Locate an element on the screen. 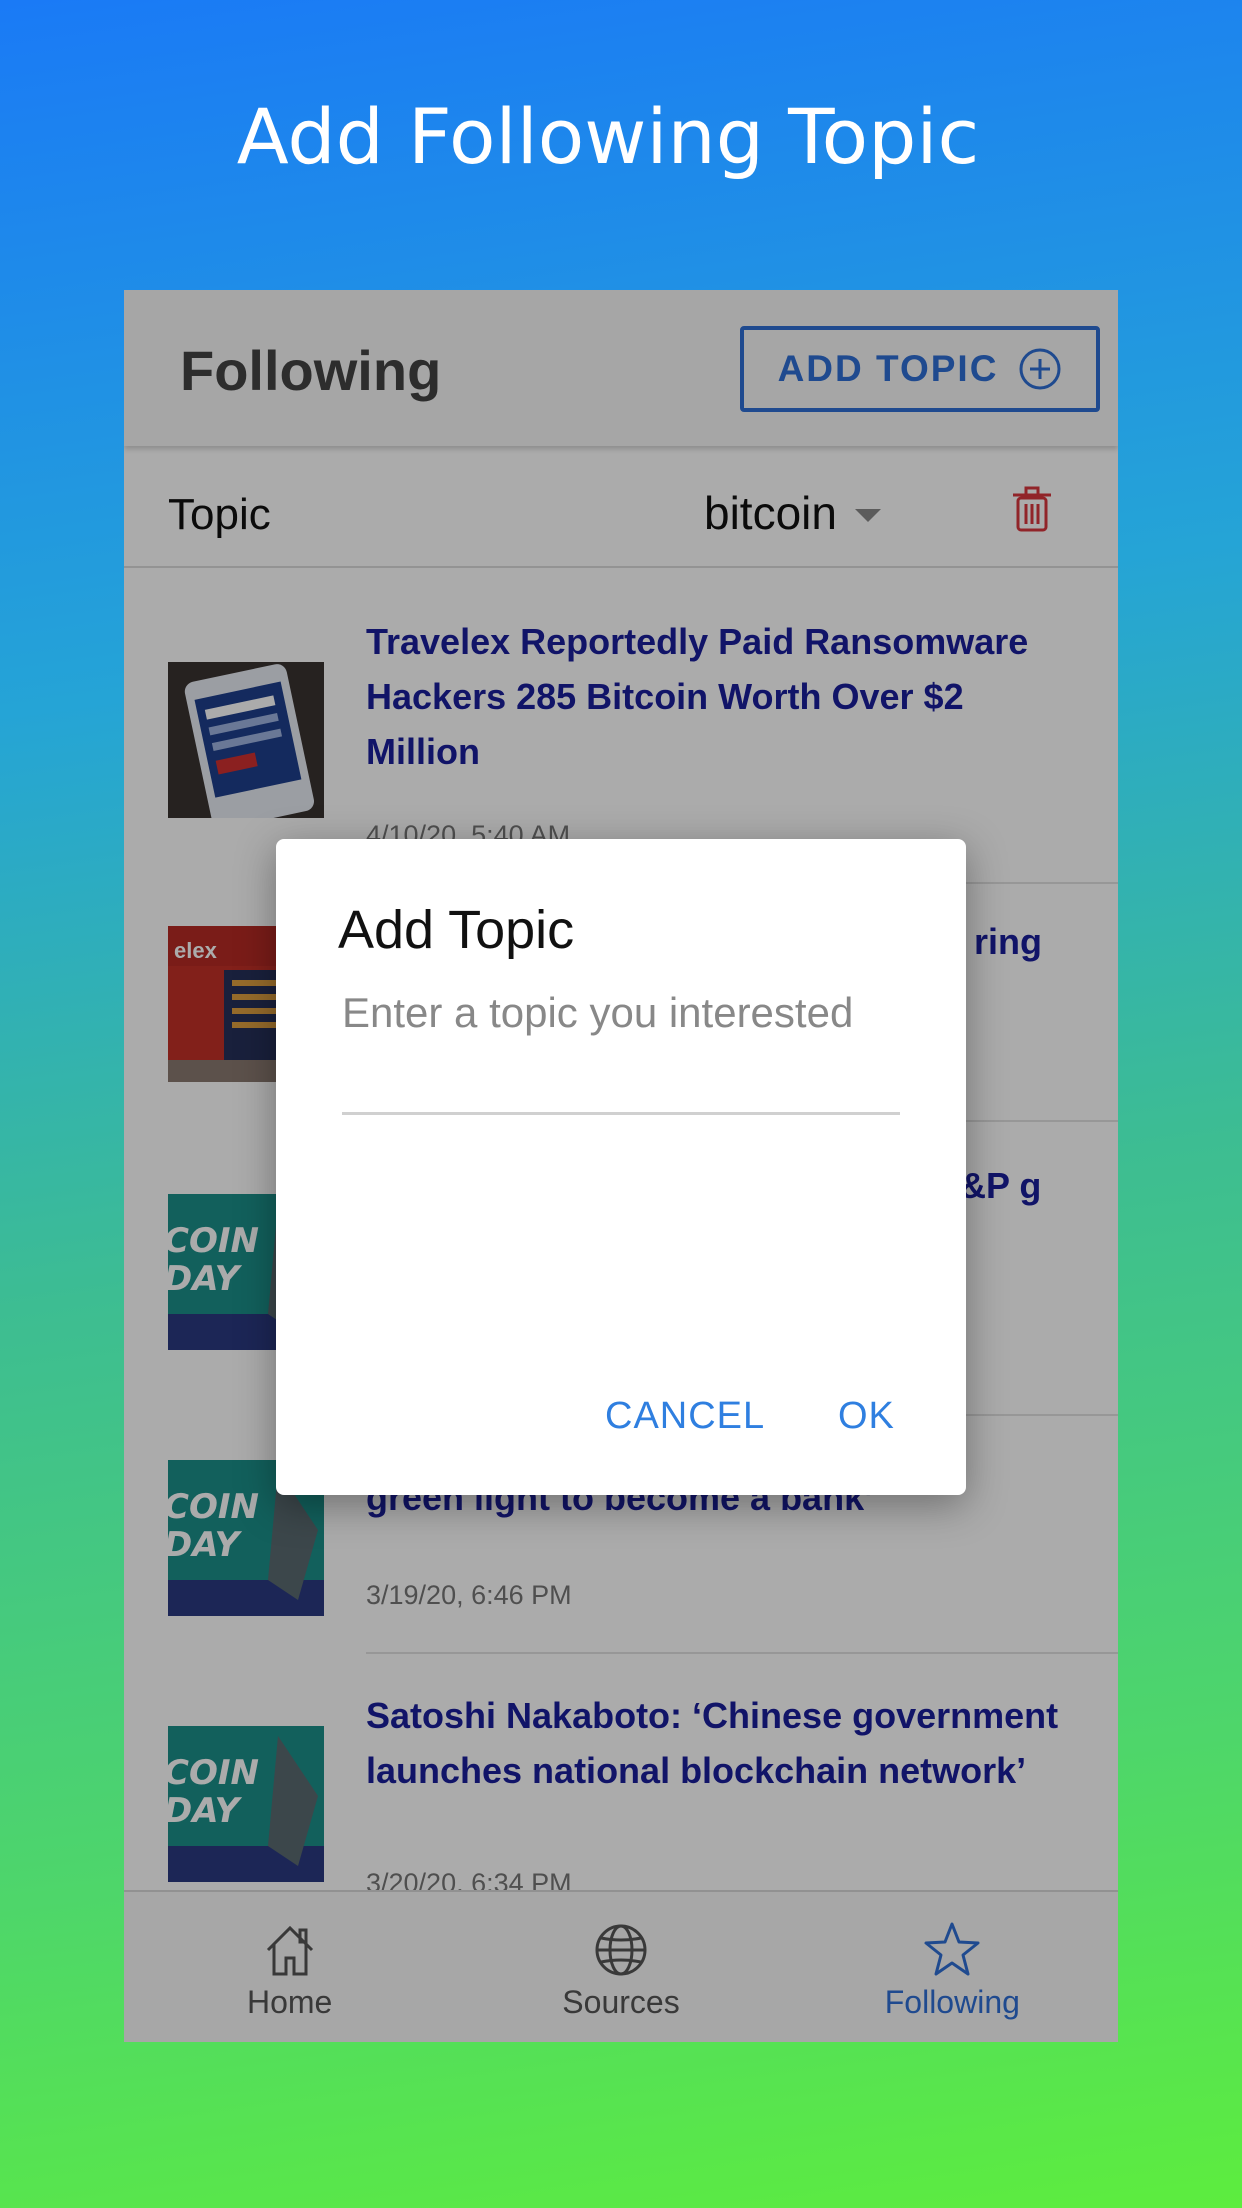  topic-input is located at coordinates (621, 1052).